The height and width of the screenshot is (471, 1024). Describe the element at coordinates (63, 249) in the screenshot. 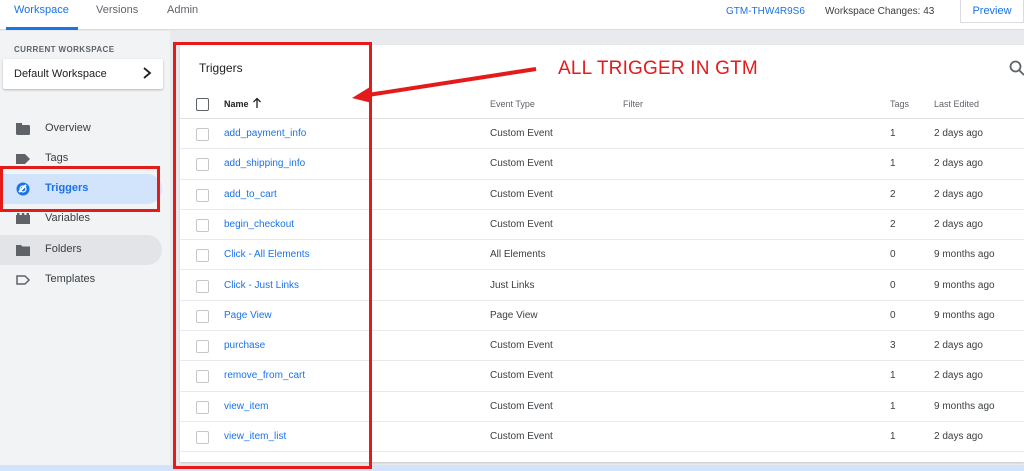

I see `sidebar-item-label: Folders` at that location.